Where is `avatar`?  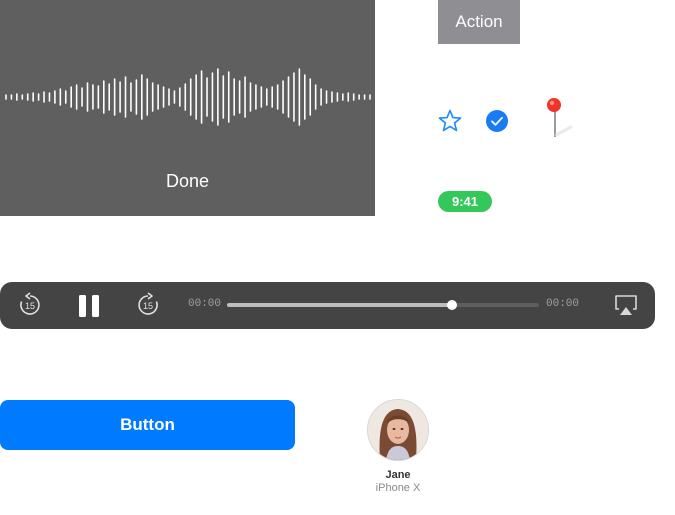
avatar is located at coordinates (398, 430).